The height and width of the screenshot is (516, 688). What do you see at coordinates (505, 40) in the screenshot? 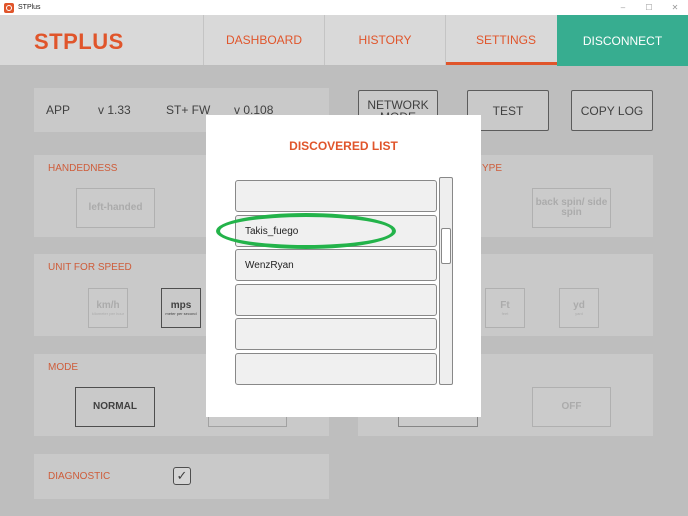
I see `tab-settings: SETTINGS` at bounding box center [505, 40].